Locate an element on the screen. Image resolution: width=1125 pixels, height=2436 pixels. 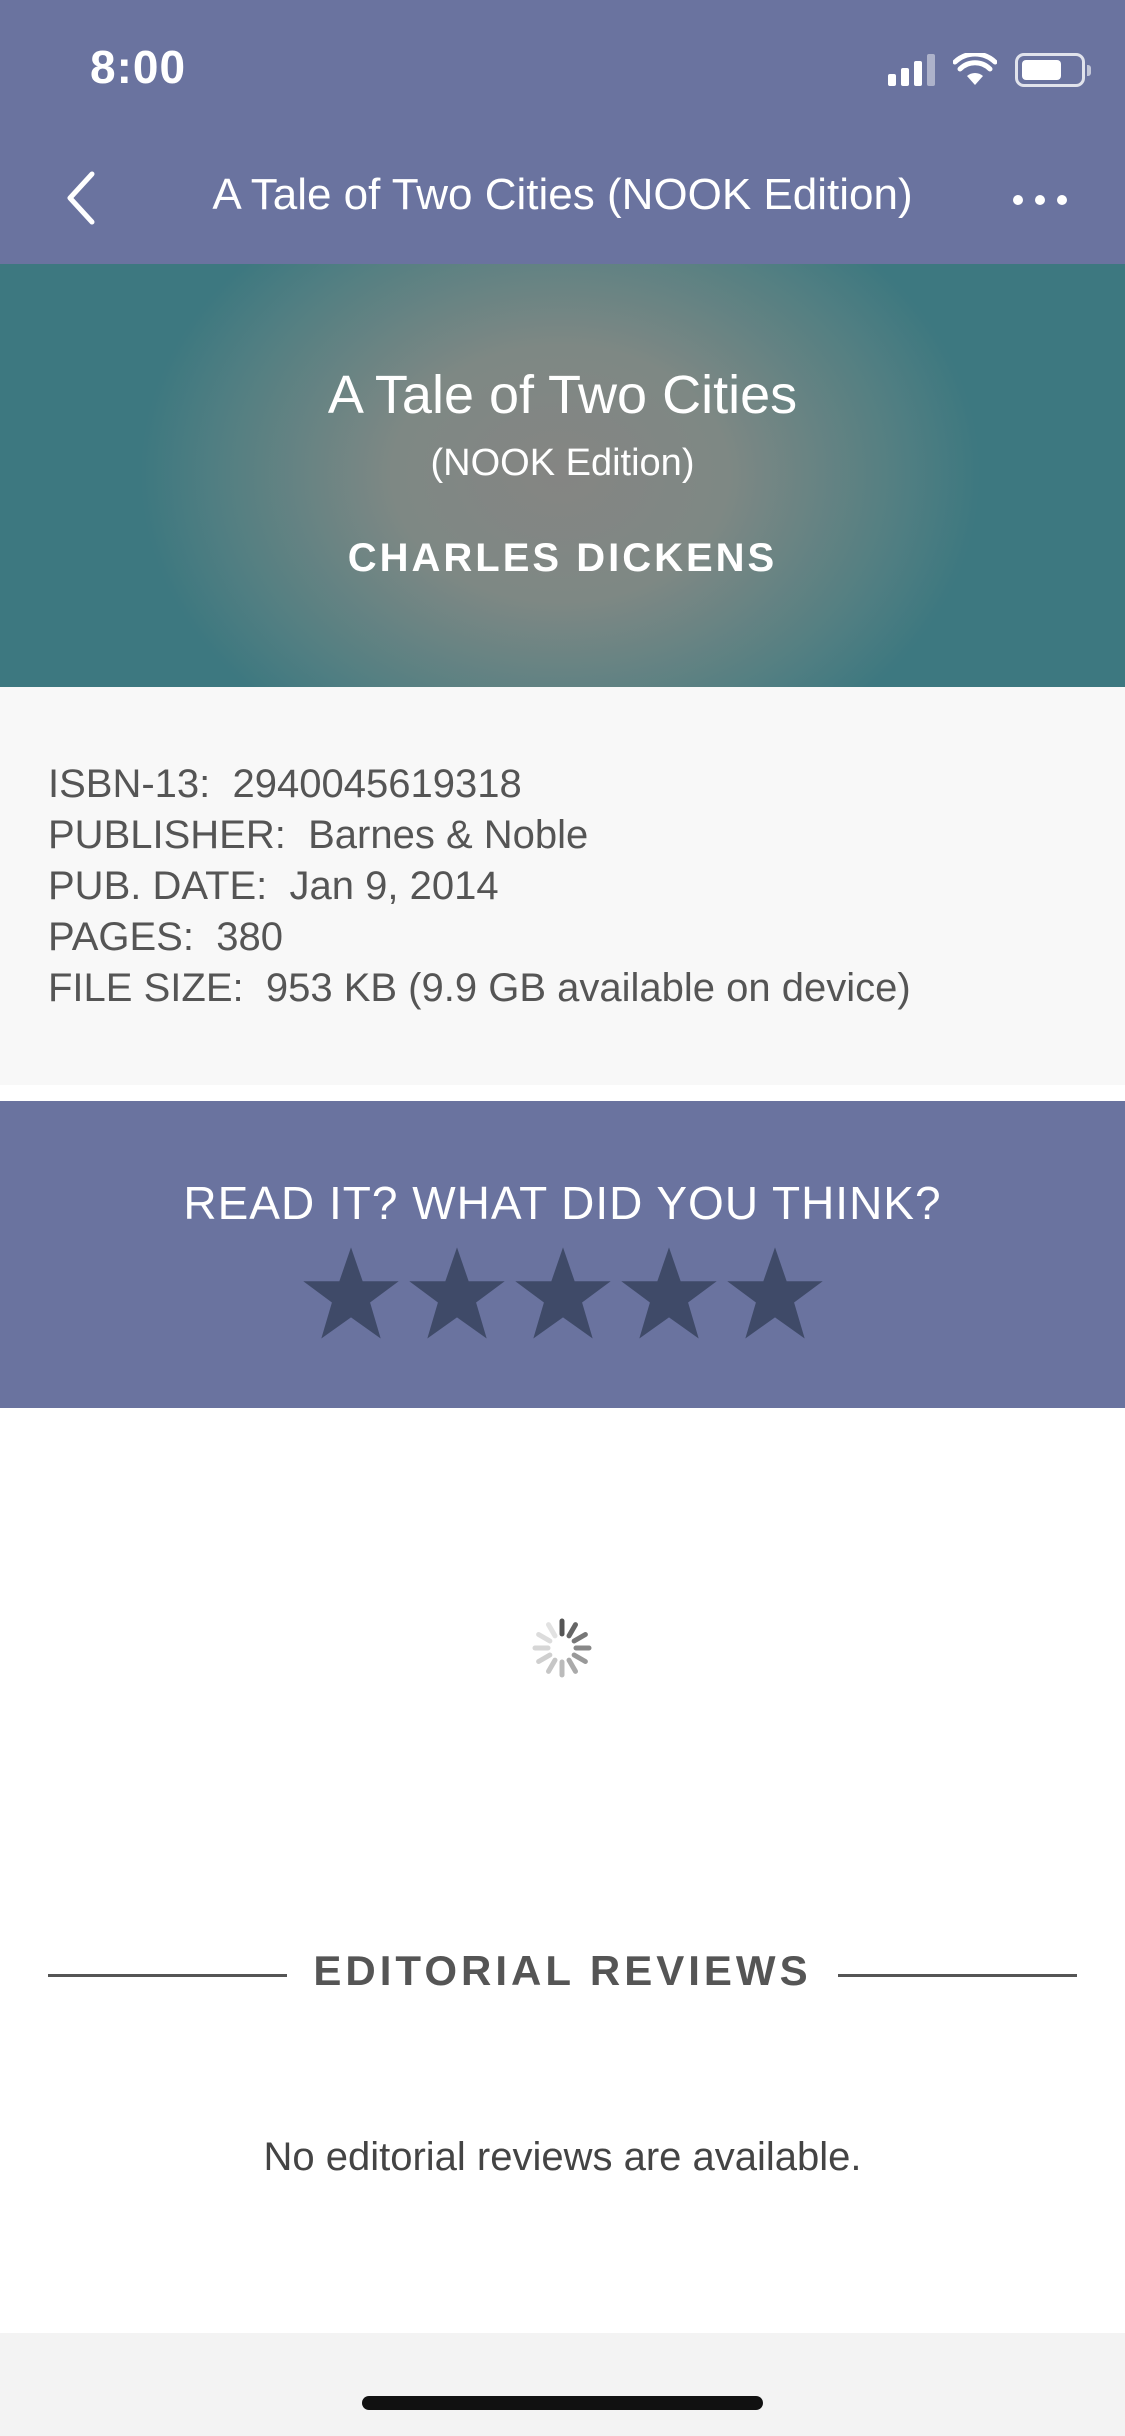
wifi-icon is located at coordinates (975, 69).